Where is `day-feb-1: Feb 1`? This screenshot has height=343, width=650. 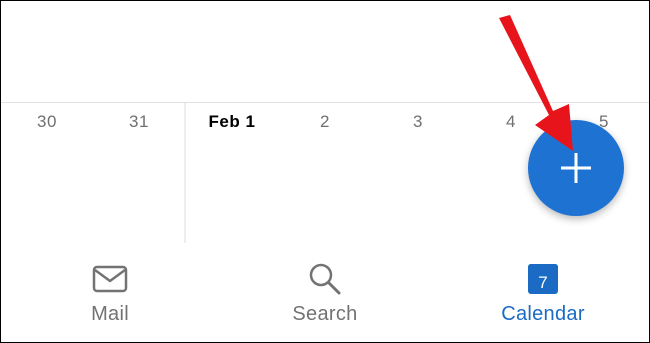
day-feb-1: Feb 1 is located at coordinates (232, 122).